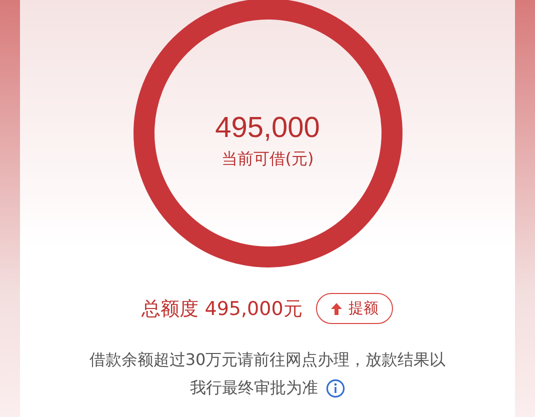  What do you see at coordinates (267, 360) in the screenshot?
I see `notice-text: 借款余额超过30万元请前往网点办理，放款结果以` at bounding box center [267, 360].